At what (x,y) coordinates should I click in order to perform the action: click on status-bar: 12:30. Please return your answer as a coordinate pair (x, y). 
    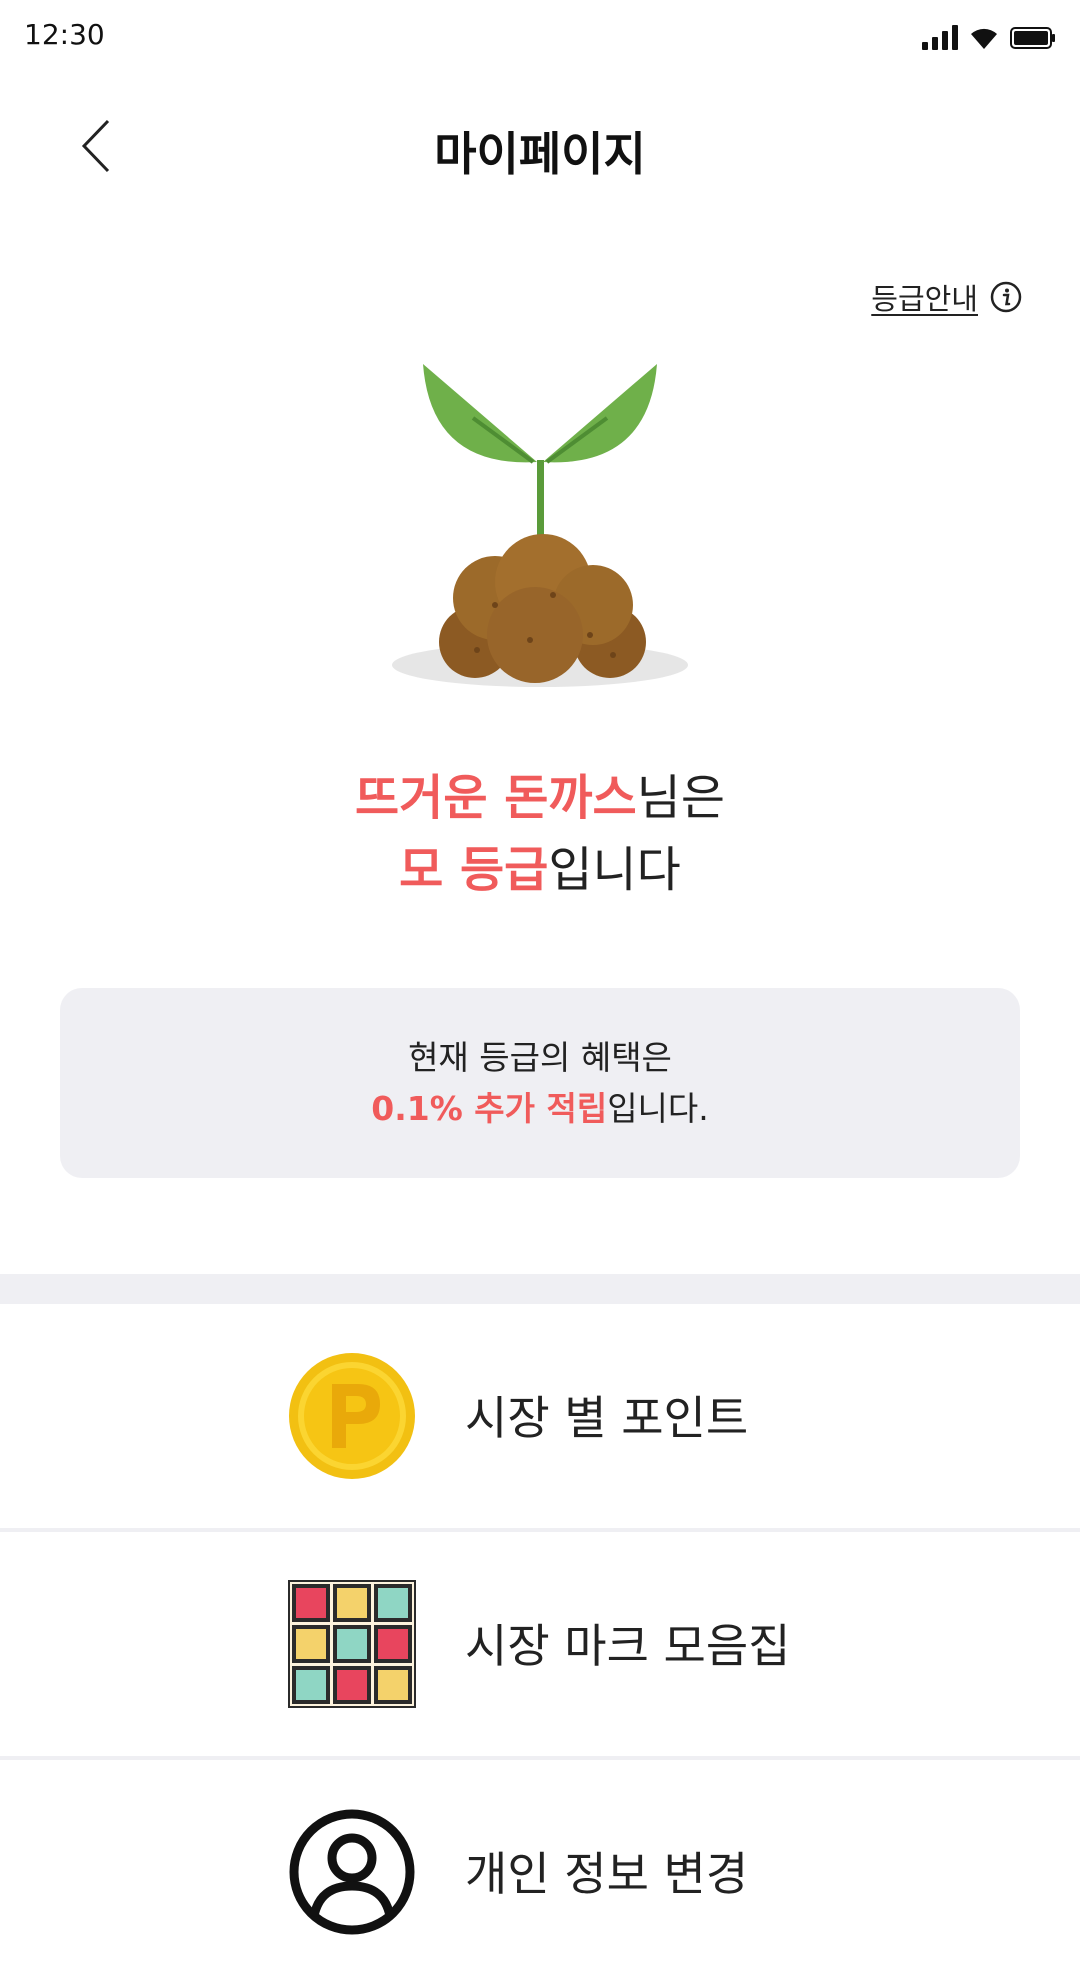
    Looking at the image, I should click on (540, 36).